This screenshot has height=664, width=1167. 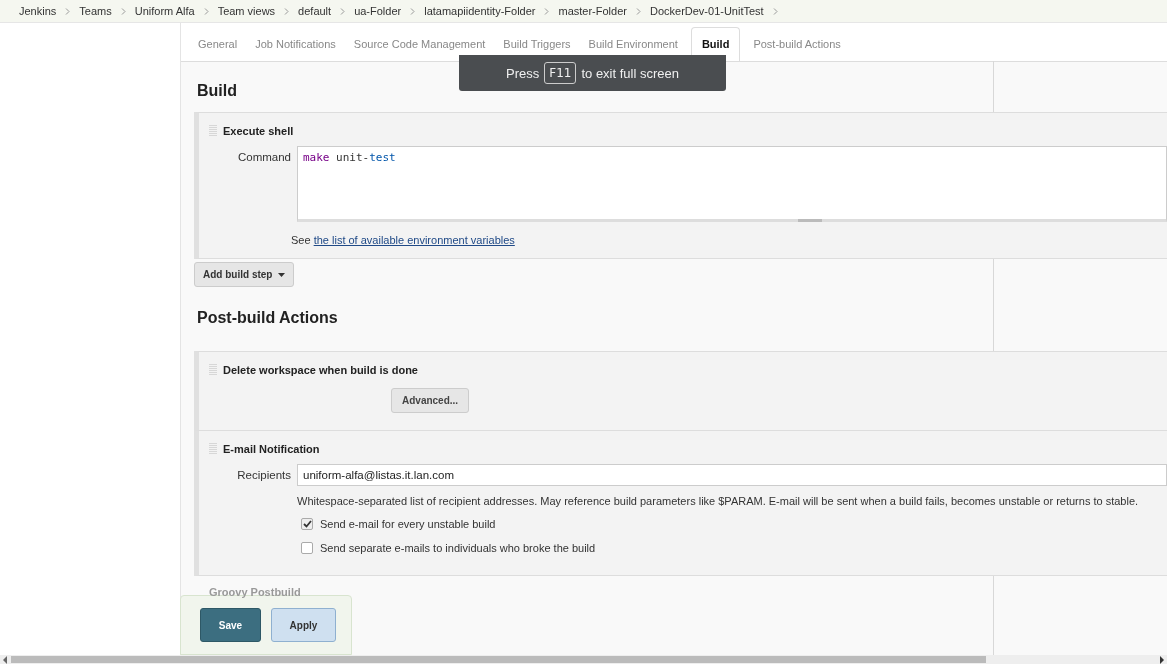 What do you see at coordinates (264, 156) in the screenshot?
I see `field-label: Command` at bounding box center [264, 156].